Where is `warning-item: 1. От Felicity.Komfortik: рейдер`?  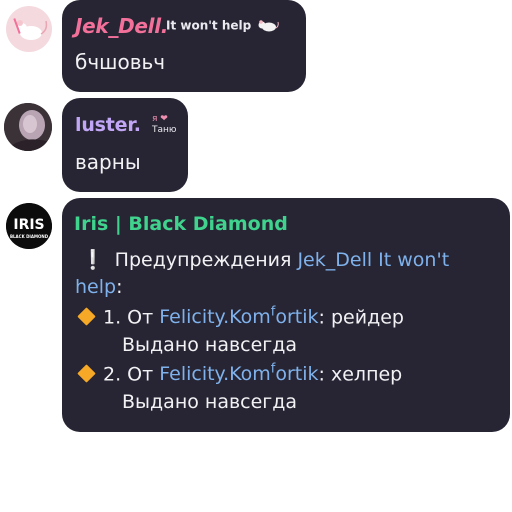 warning-item: 1. От Felicity.Komfortik: рейдер is located at coordinates (240, 316).